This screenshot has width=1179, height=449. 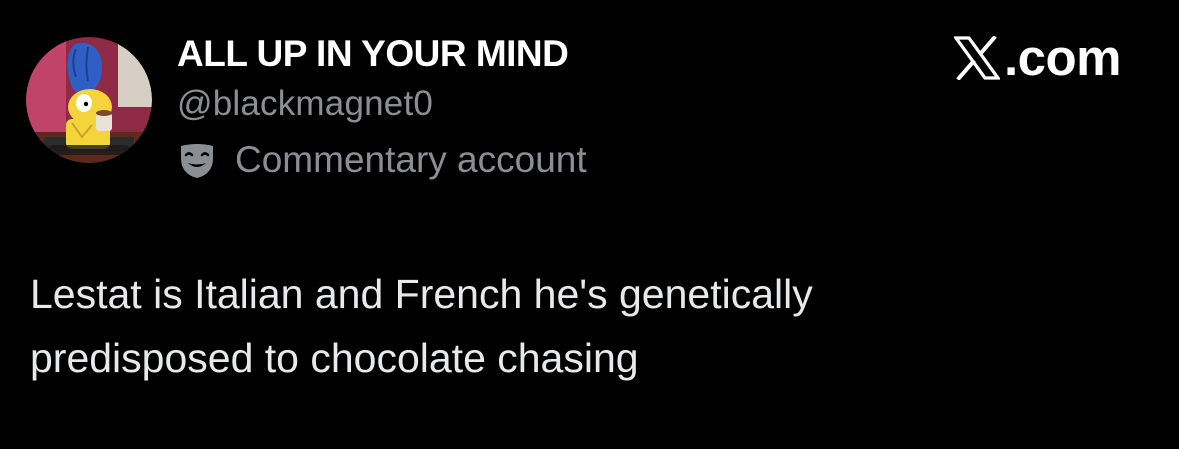 I want to click on author-display-name: ALL UP IN YOUR MIND, so click(x=373, y=54).